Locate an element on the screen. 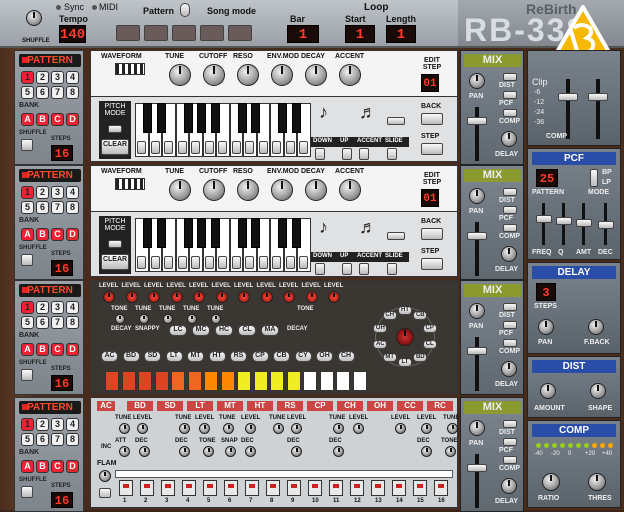 This screenshot has width=624, height=512. 808-select-ma: MA is located at coordinates (270, 330).